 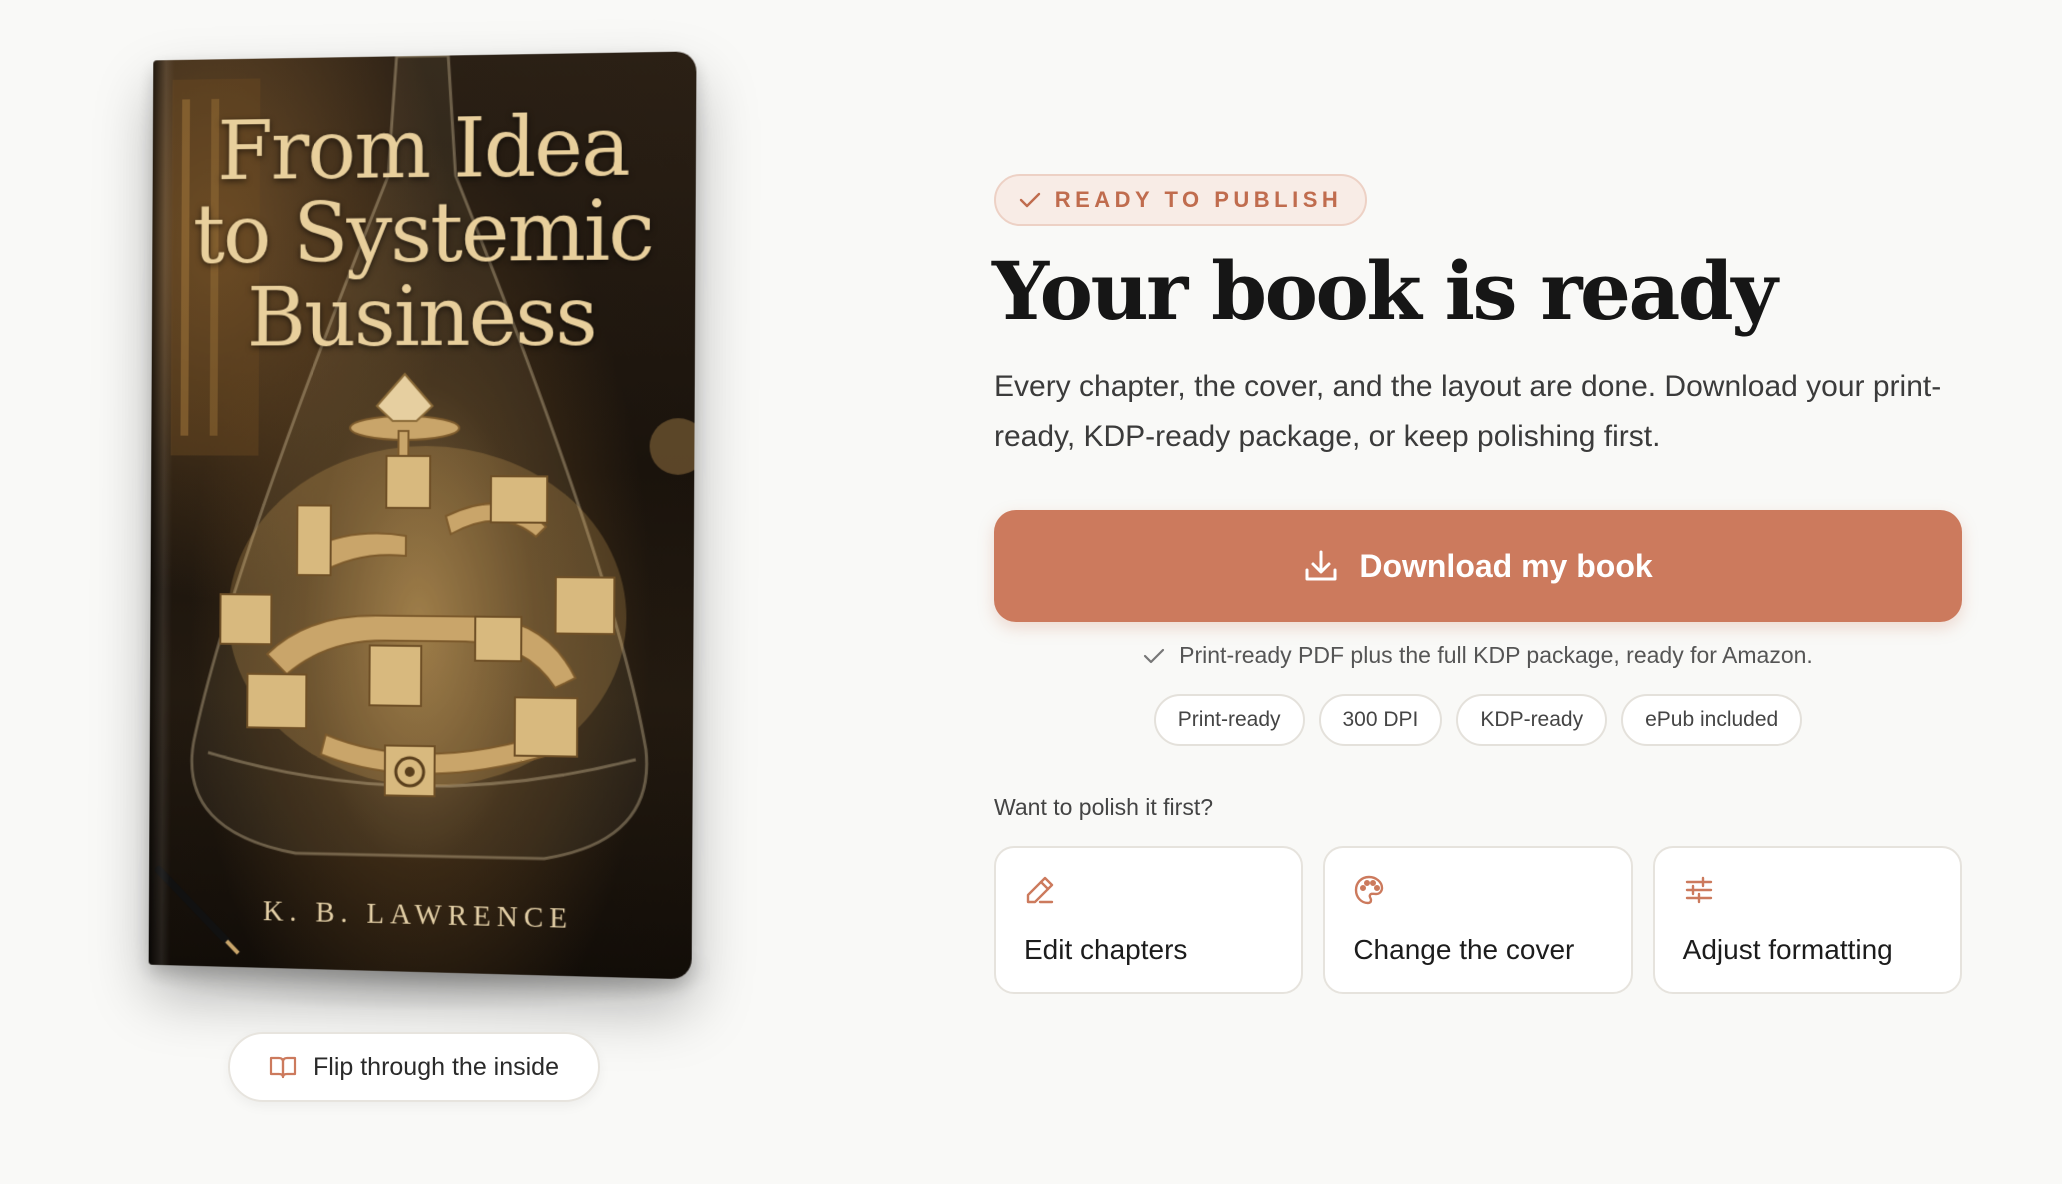 I want to click on book-title: From Idea to Systemic Business, so click(x=424, y=232).